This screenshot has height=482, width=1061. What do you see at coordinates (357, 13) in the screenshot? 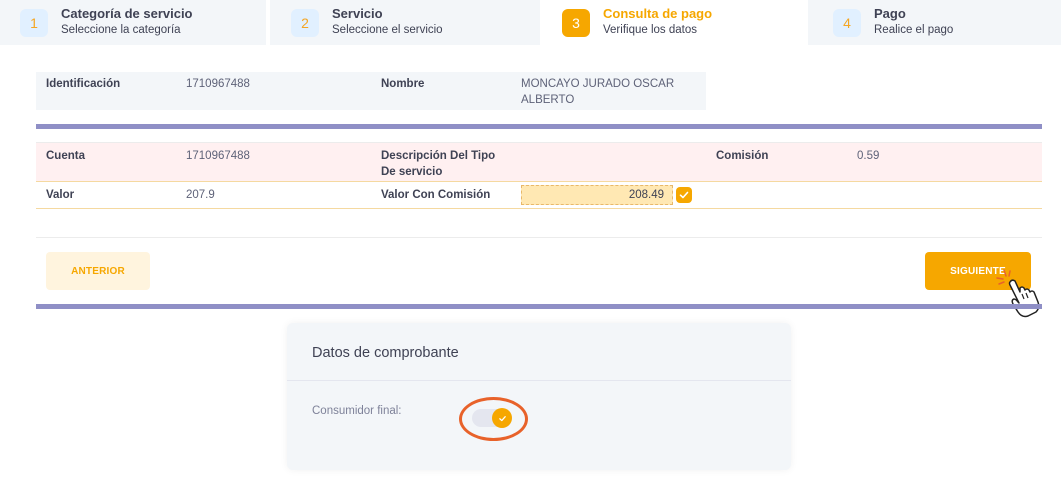
I see `step-title: Servicio` at bounding box center [357, 13].